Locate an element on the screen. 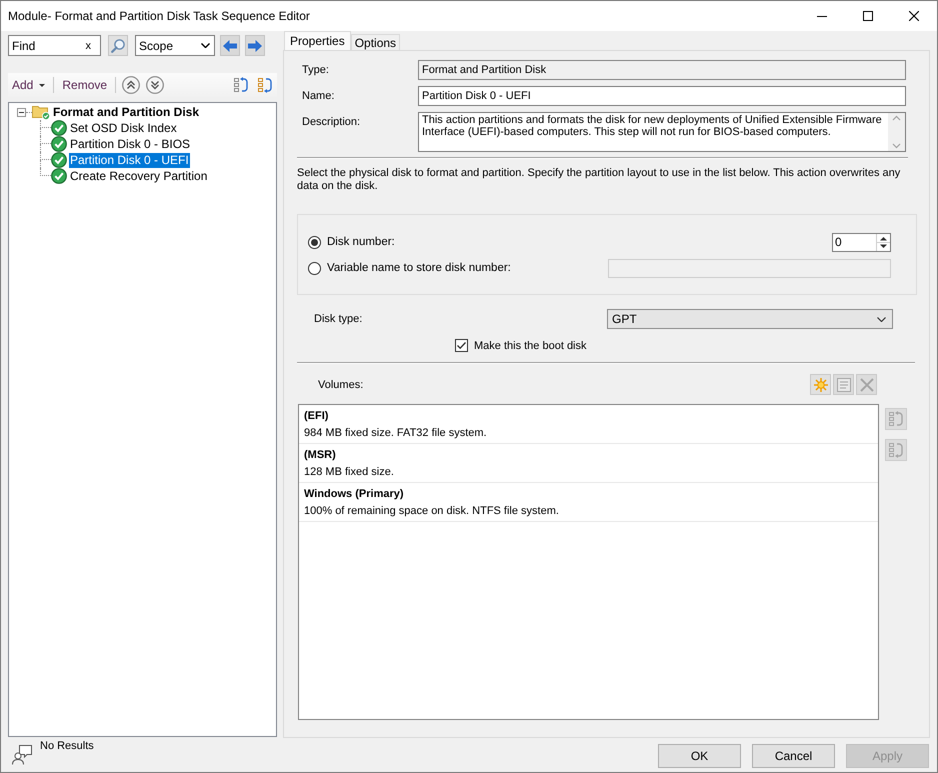  status-text: No Results is located at coordinates (67, 746).